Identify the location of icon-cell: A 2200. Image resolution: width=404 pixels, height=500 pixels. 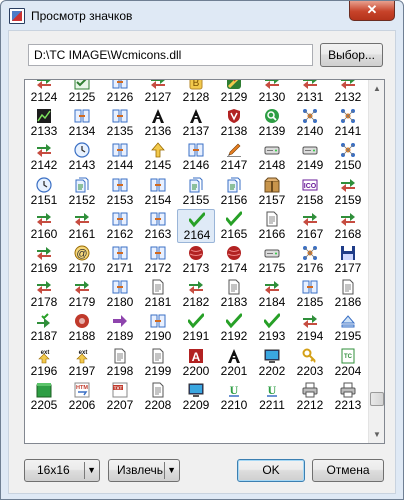
(196, 363).